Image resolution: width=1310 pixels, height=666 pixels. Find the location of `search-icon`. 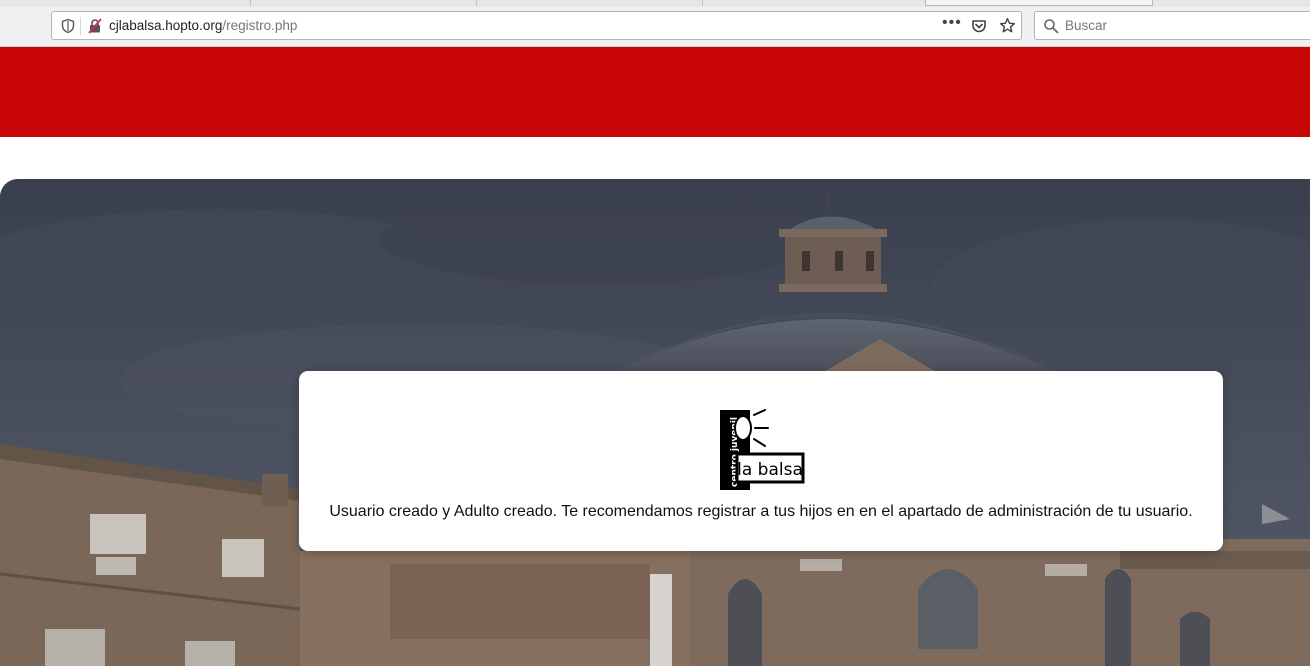

search-icon is located at coordinates (1051, 26).